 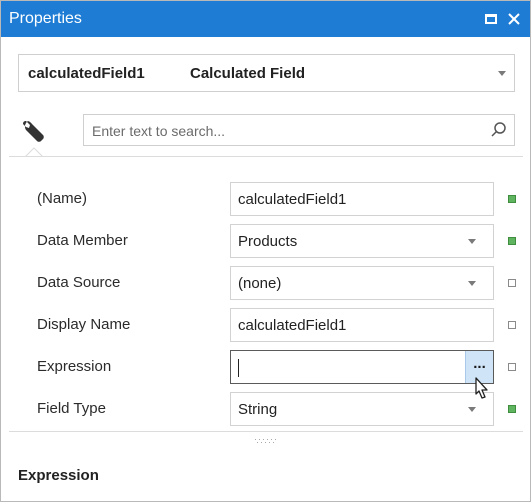 What do you see at coordinates (35, 131) in the screenshot?
I see `wrench-icon` at bounding box center [35, 131].